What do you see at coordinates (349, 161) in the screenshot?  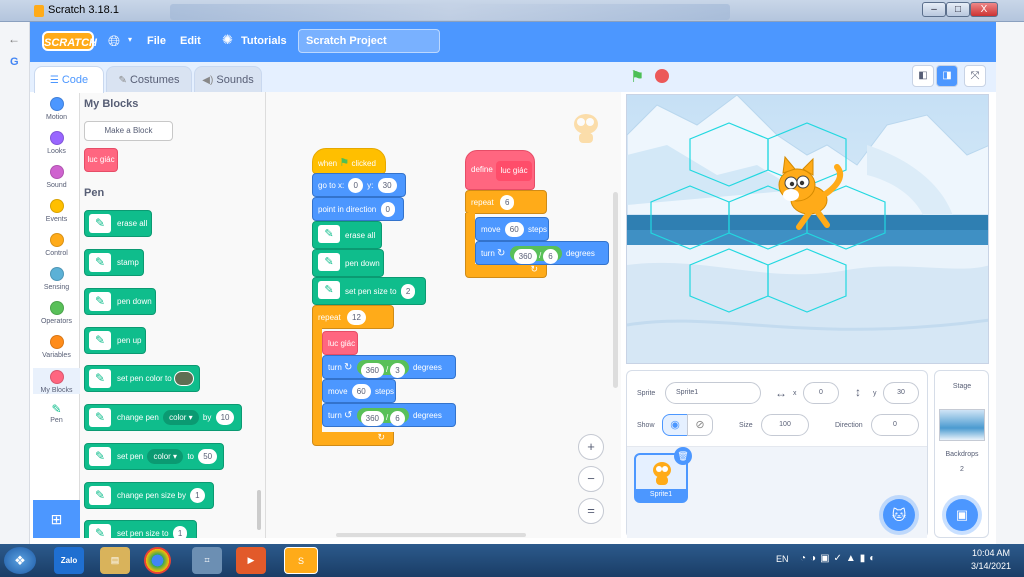 I see `when-flag-clicked-block: when ⚑ clicked` at bounding box center [349, 161].